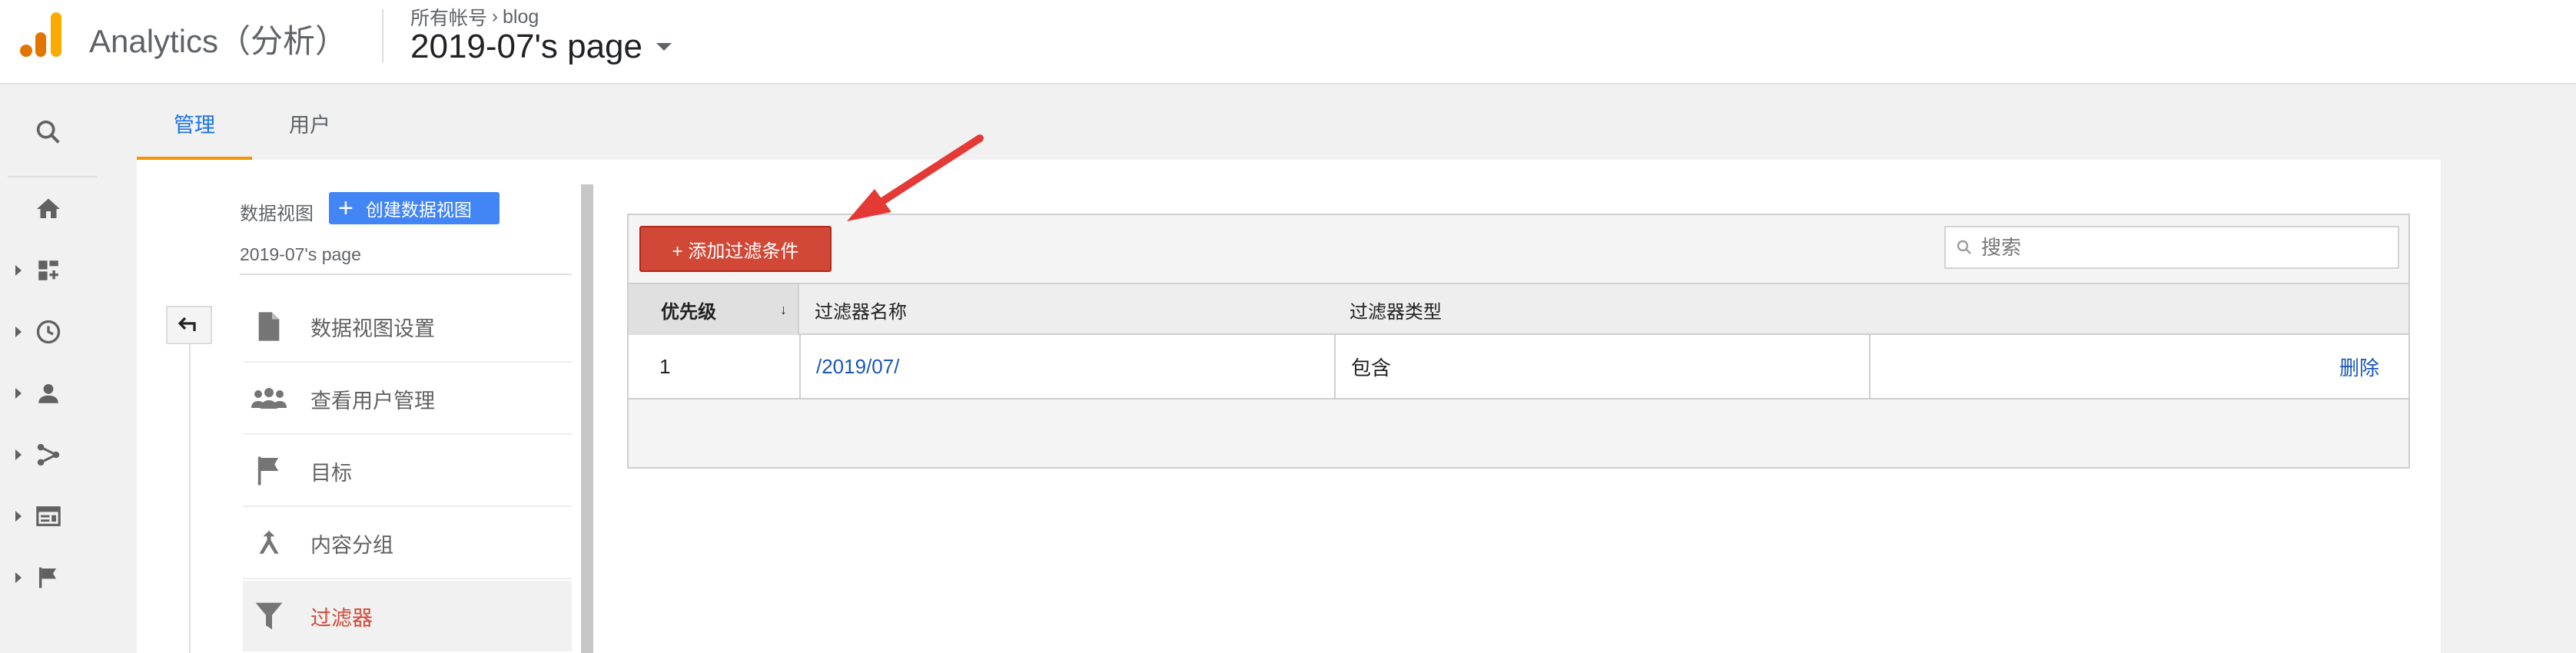 The height and width of the screenshot is (653, 2576). I want to click on caret-down-icon, so click(664, 47).